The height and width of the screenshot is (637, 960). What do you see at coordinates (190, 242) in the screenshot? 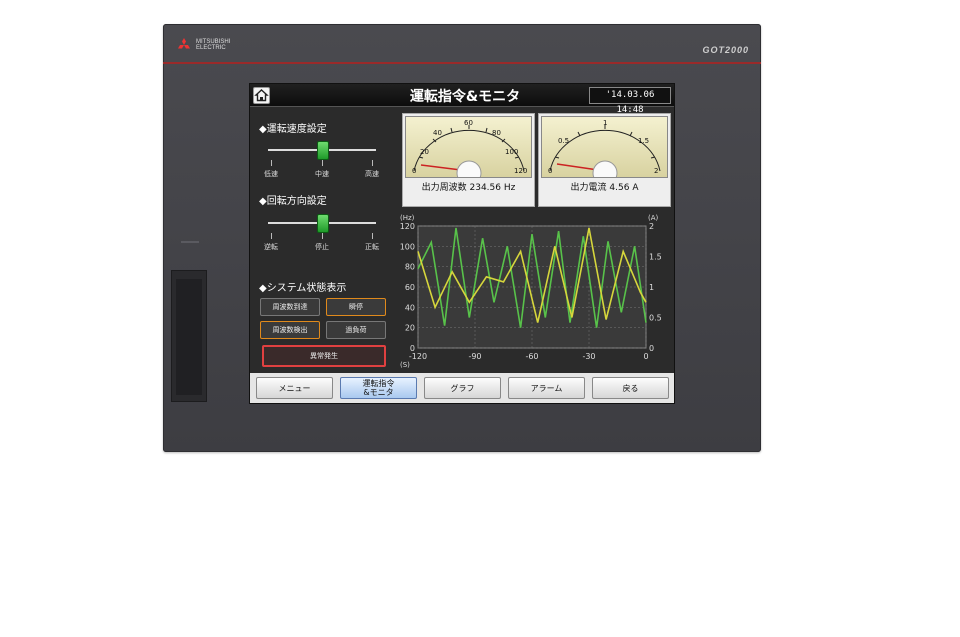
I see `status-led` at bounding box center [190, 242].